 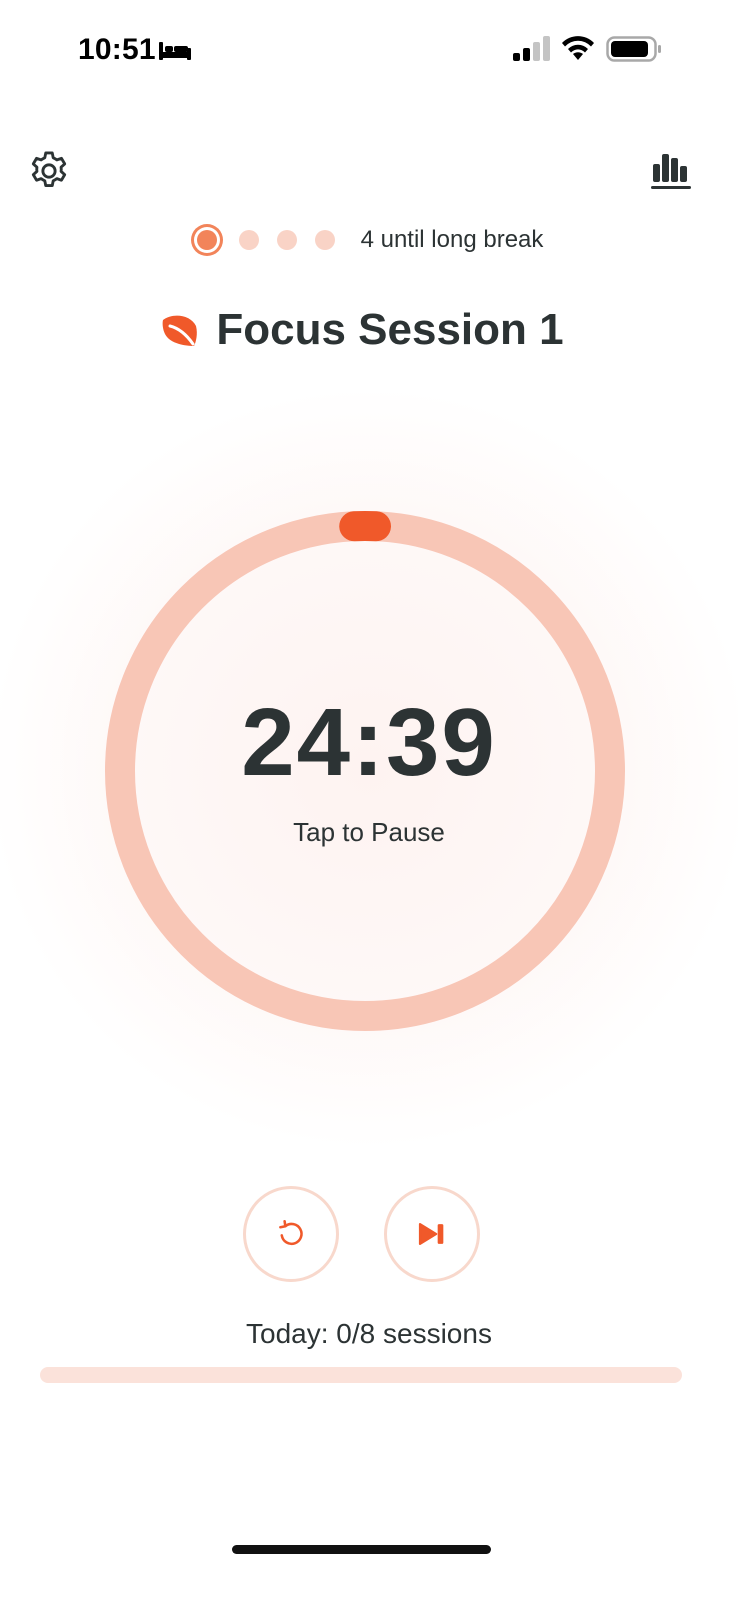 I want to click on home-indicator, so click(x=361, y=1549).